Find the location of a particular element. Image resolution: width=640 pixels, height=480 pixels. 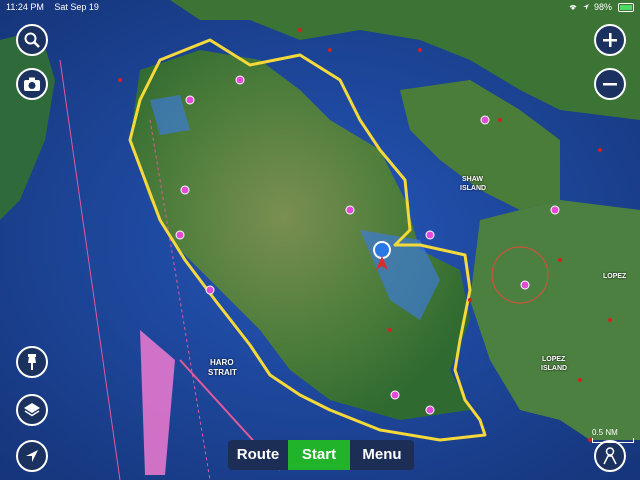

label-shaw-island: SHAW is located at coordinates (472, 179).